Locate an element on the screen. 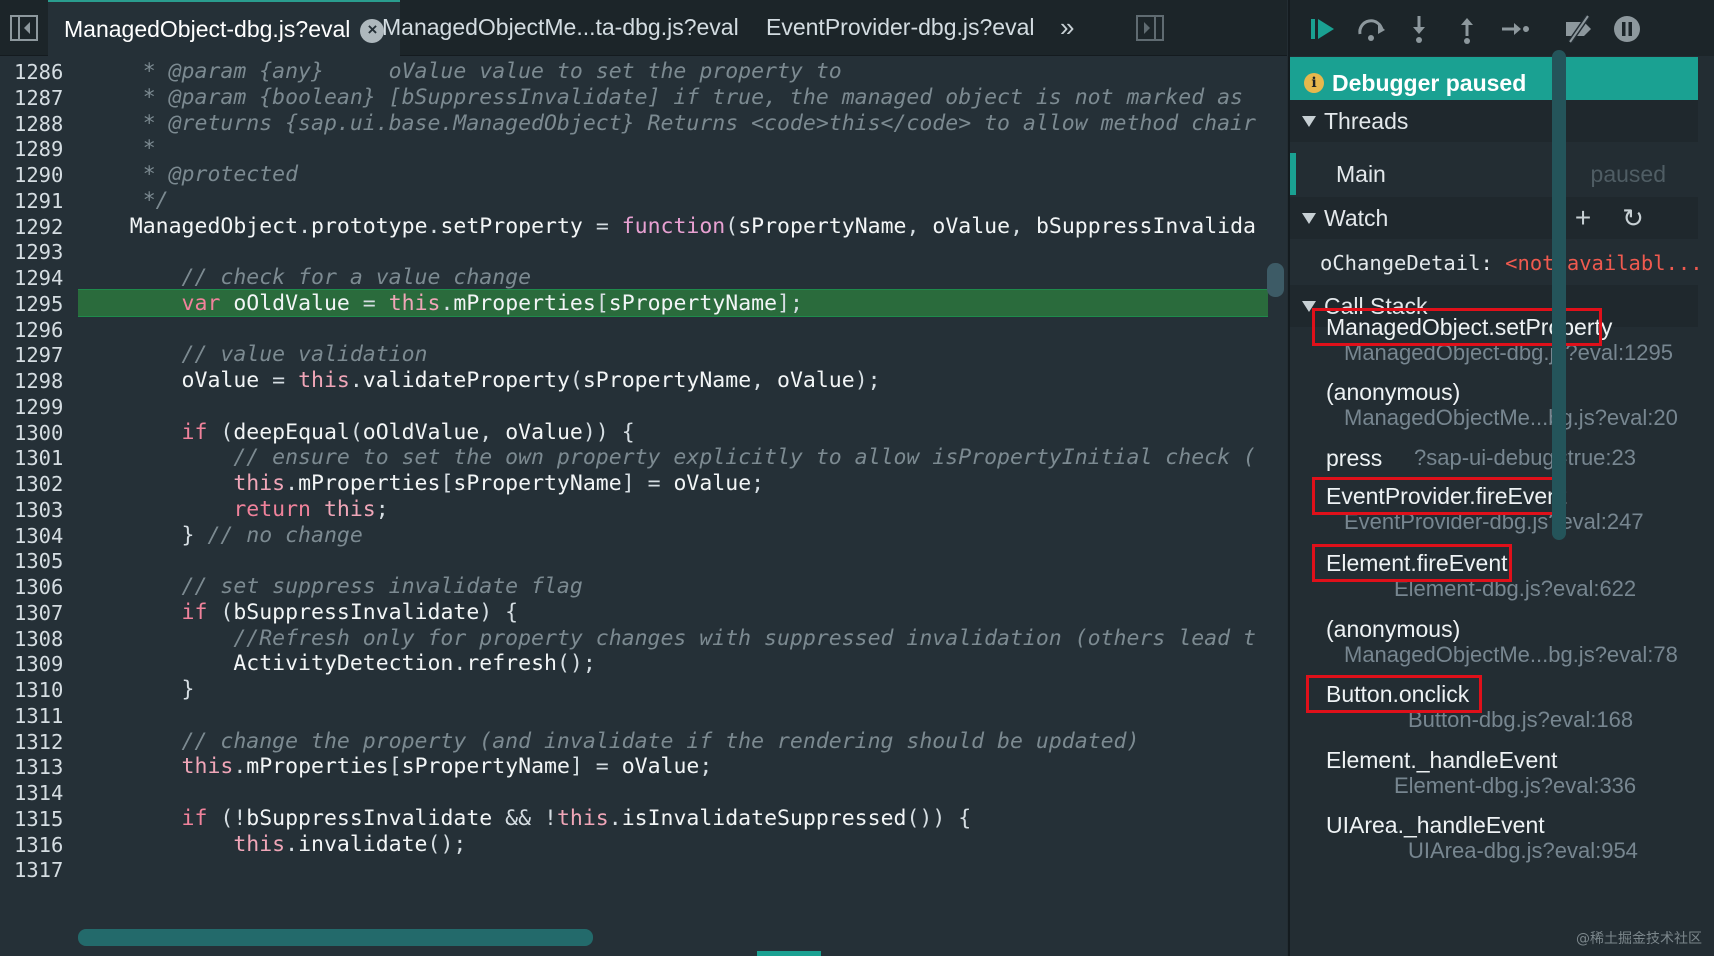 This screenshot has width=1714, height=956. more-tabs-icon: » is located at coordinates (1067, 28).